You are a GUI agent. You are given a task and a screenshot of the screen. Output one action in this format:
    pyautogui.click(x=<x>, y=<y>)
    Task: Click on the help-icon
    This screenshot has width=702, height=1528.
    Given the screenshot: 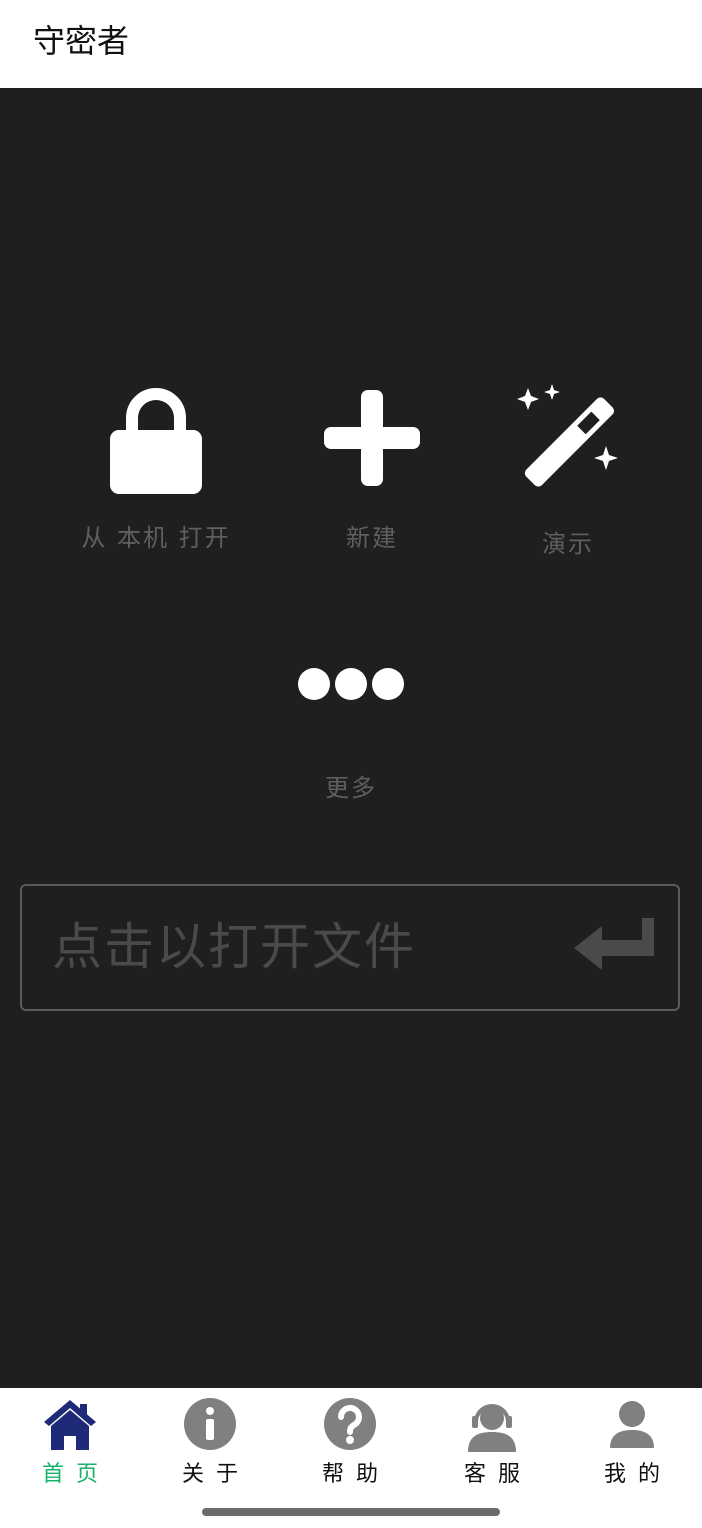 What is the action you would take?
    pyautogui.click(x=350, y=1424)
    